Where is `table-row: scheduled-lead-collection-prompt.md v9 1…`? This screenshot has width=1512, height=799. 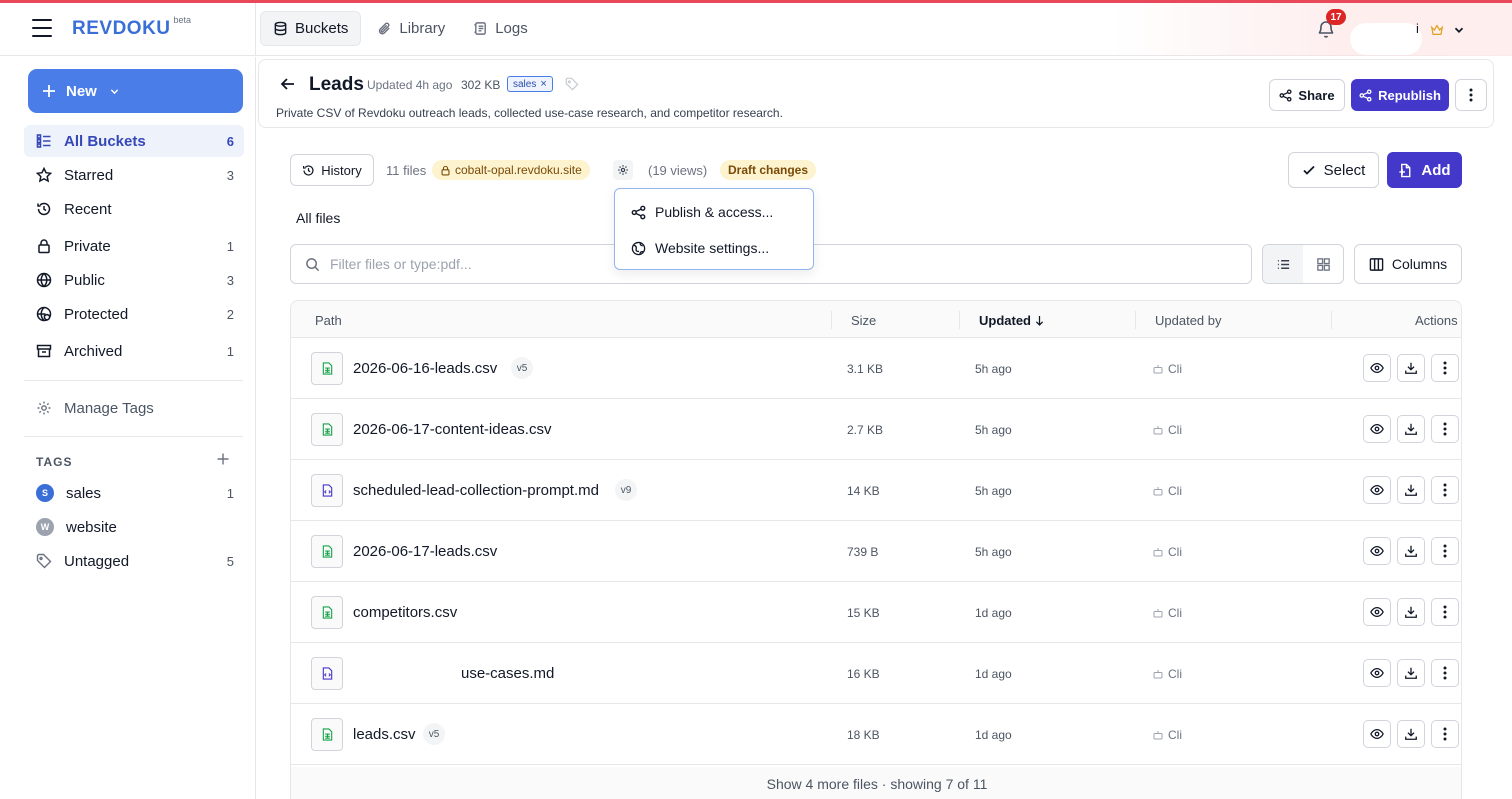 table-row: scheduled-lead-collection-prompt.md v9 1… is located at coordinates (876, 490).